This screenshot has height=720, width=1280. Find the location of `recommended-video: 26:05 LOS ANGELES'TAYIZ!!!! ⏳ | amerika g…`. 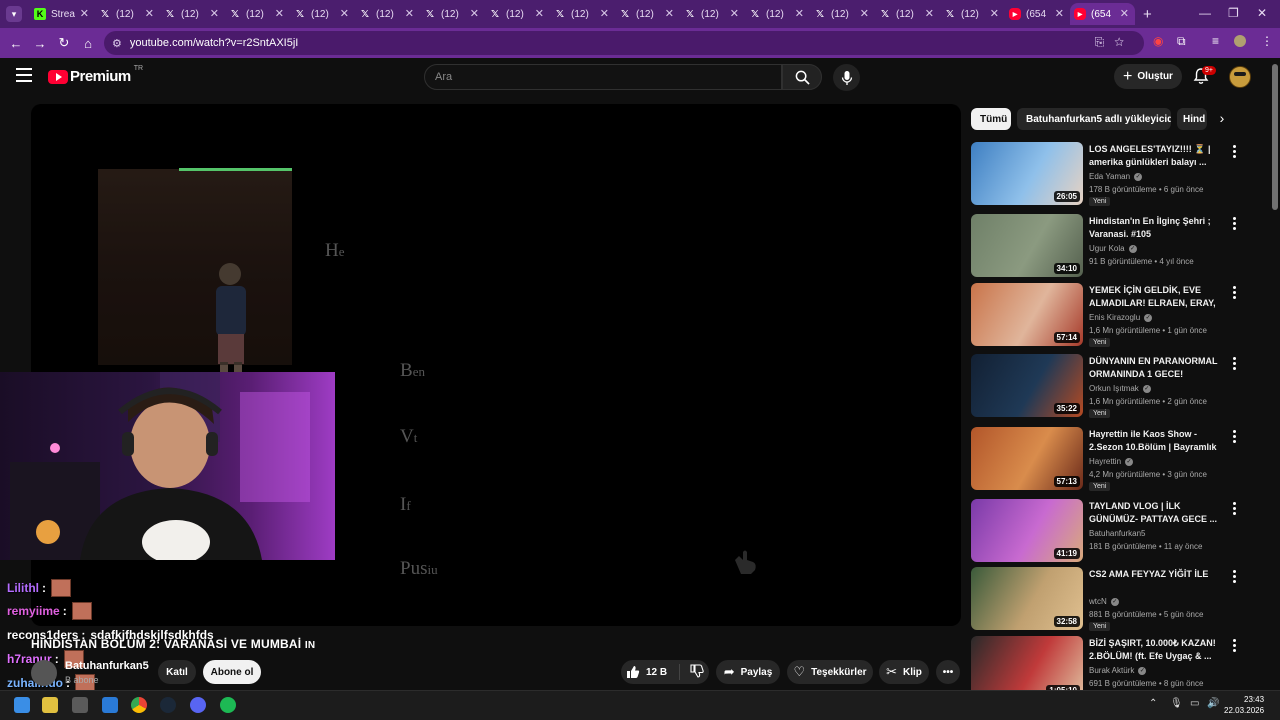

recommended-video: 26:05 LOS ANGELES'TAYIZ!!!! ⏳ | amerika g… is located at coordinates (1111, 175).